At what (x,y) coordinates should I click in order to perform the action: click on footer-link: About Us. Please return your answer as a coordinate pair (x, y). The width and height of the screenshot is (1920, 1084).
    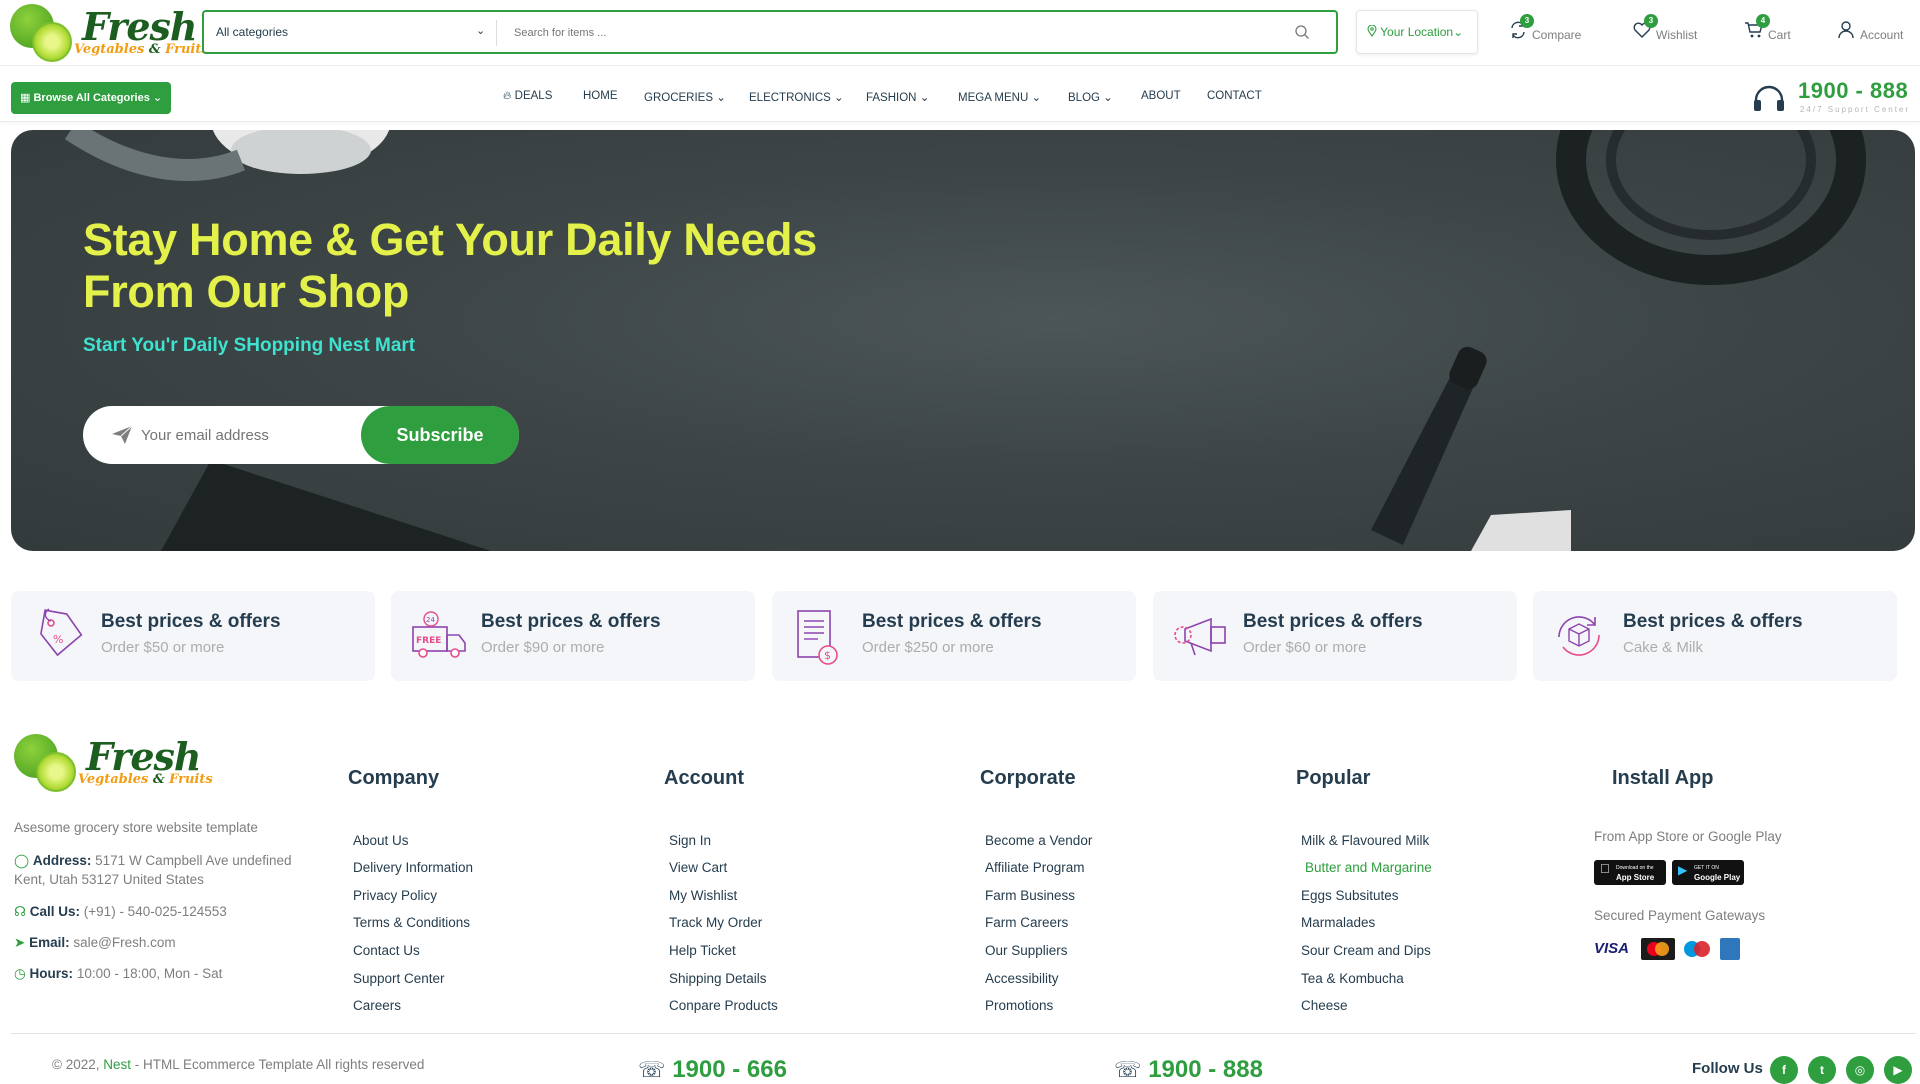
    Looking at the image, I should click on (381, 840).